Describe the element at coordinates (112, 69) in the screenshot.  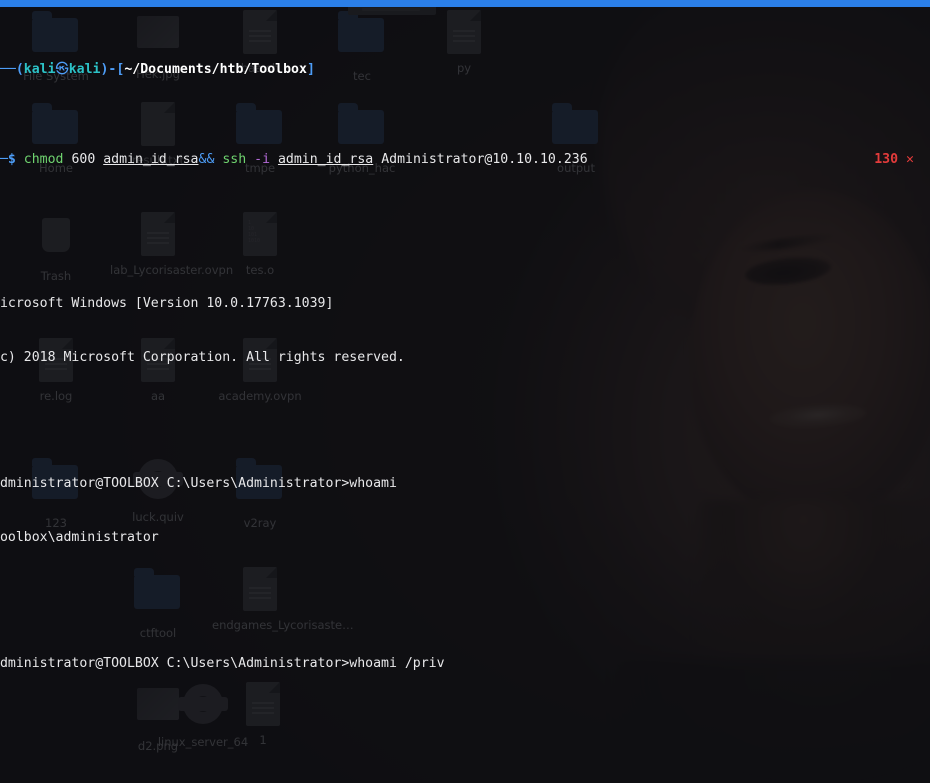
I see `prompt-bracket-mid: )-[` at that location.